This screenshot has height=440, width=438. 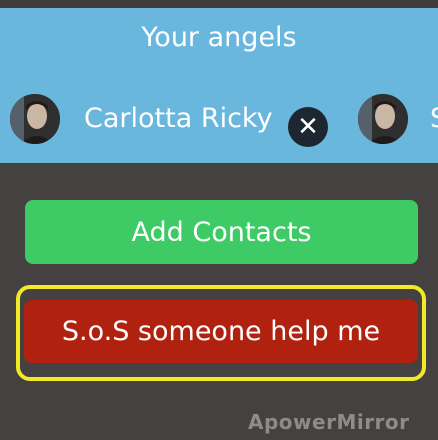 I want to click on contact-name: Carlotta Ricky, so click(x=178, y=118).